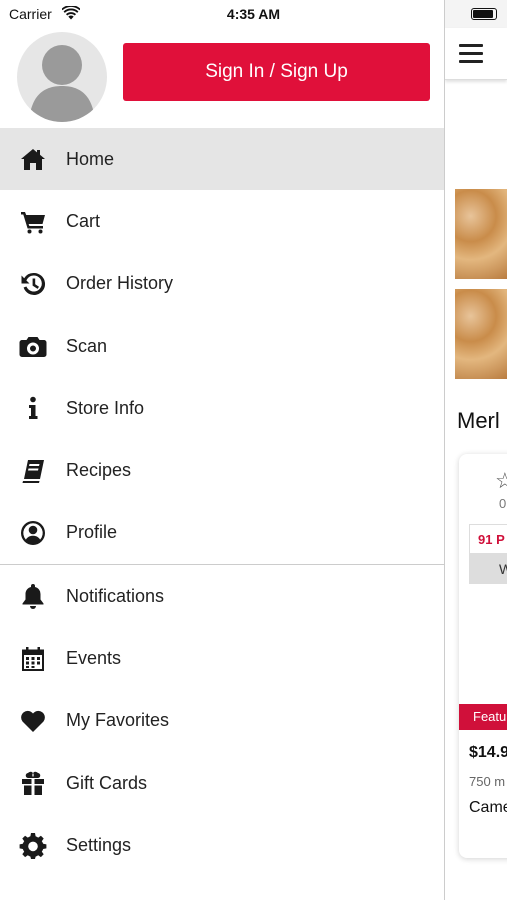  I want to click on info-icon, so click(33, 408).